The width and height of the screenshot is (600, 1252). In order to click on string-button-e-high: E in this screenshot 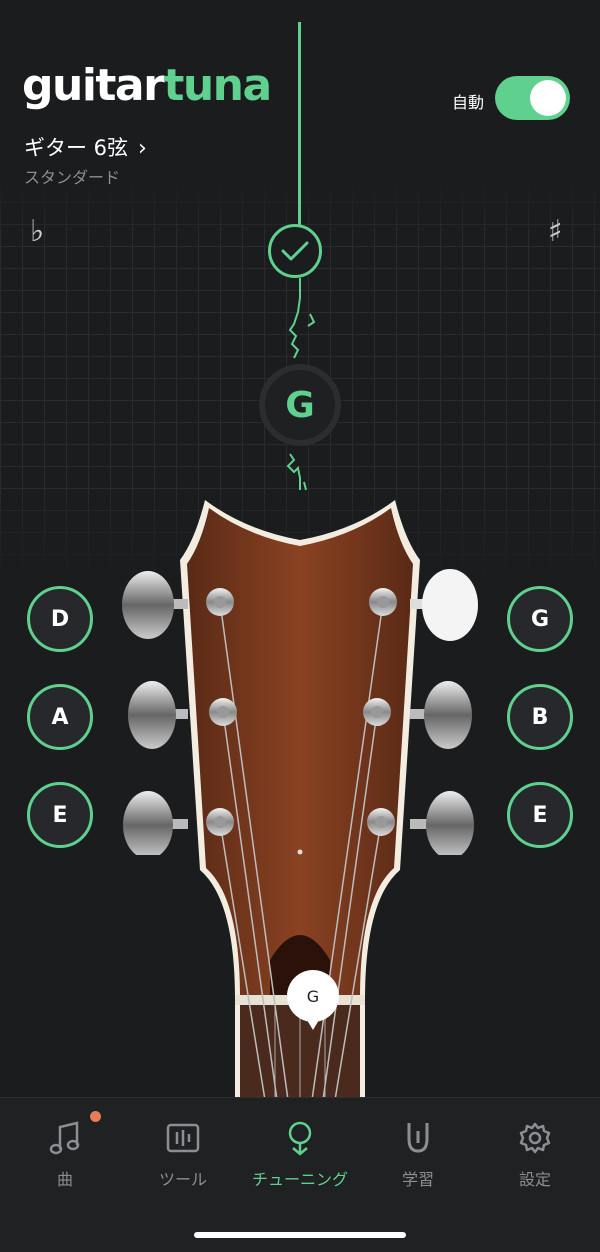, I will do `click(540, 815)`.